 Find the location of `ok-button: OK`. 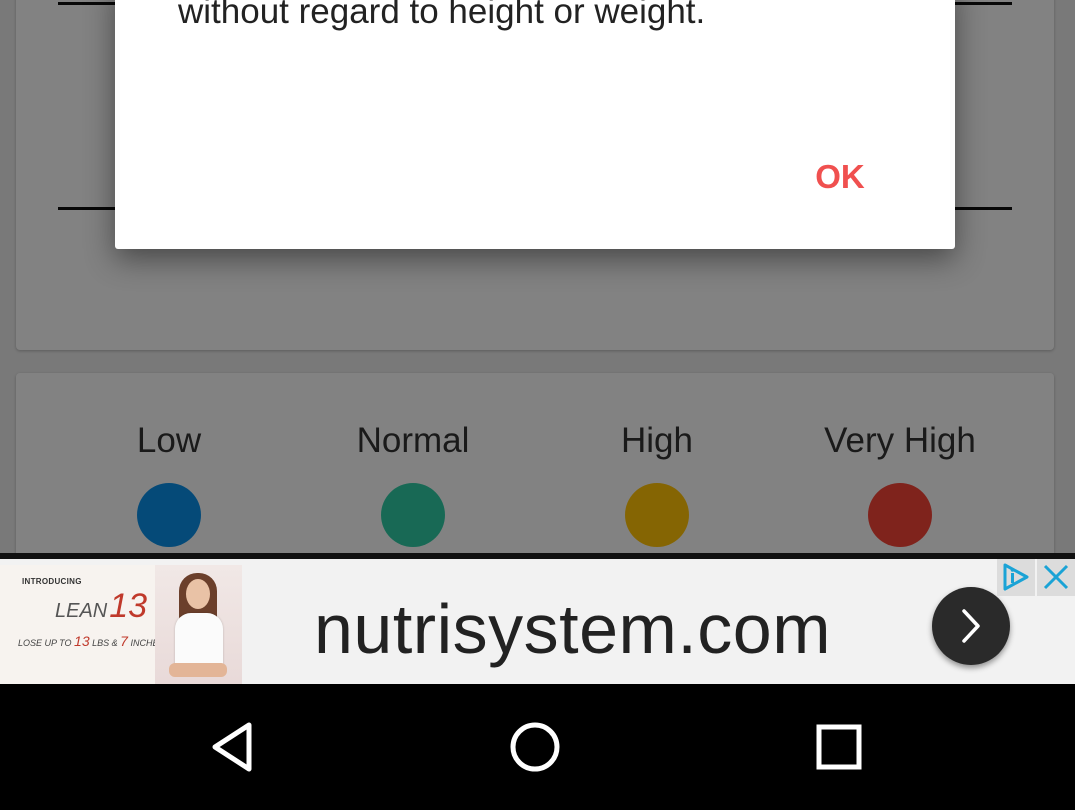

ok-button: OK is located at coordinates (840, 177).